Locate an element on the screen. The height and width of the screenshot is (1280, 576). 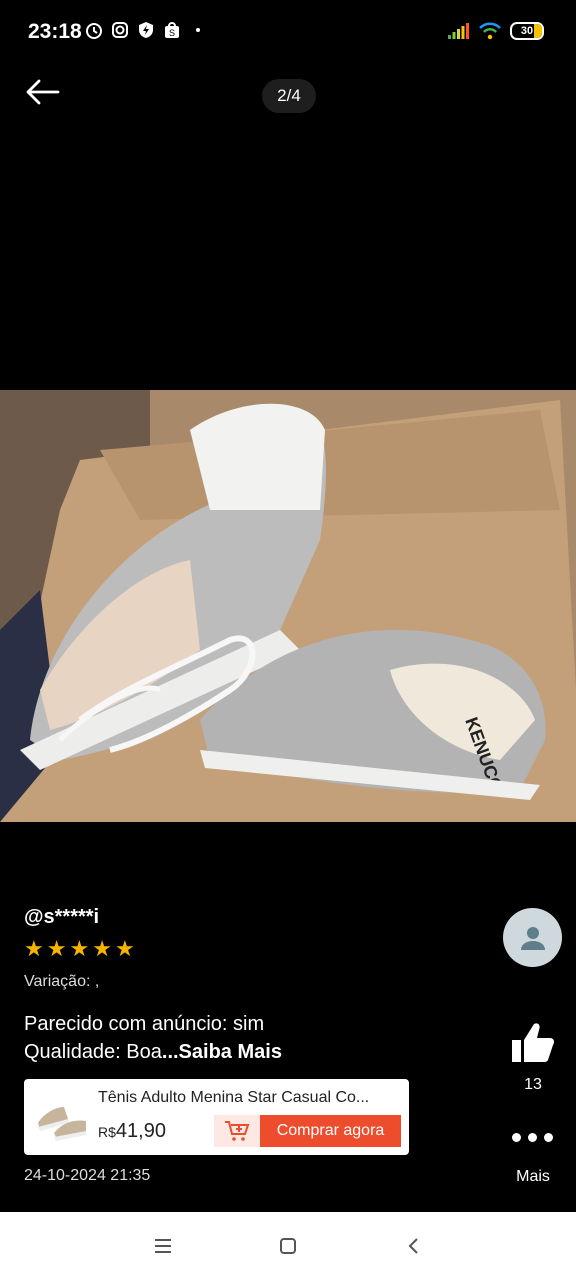
menu-icon is located at coordinates (163, 1246).